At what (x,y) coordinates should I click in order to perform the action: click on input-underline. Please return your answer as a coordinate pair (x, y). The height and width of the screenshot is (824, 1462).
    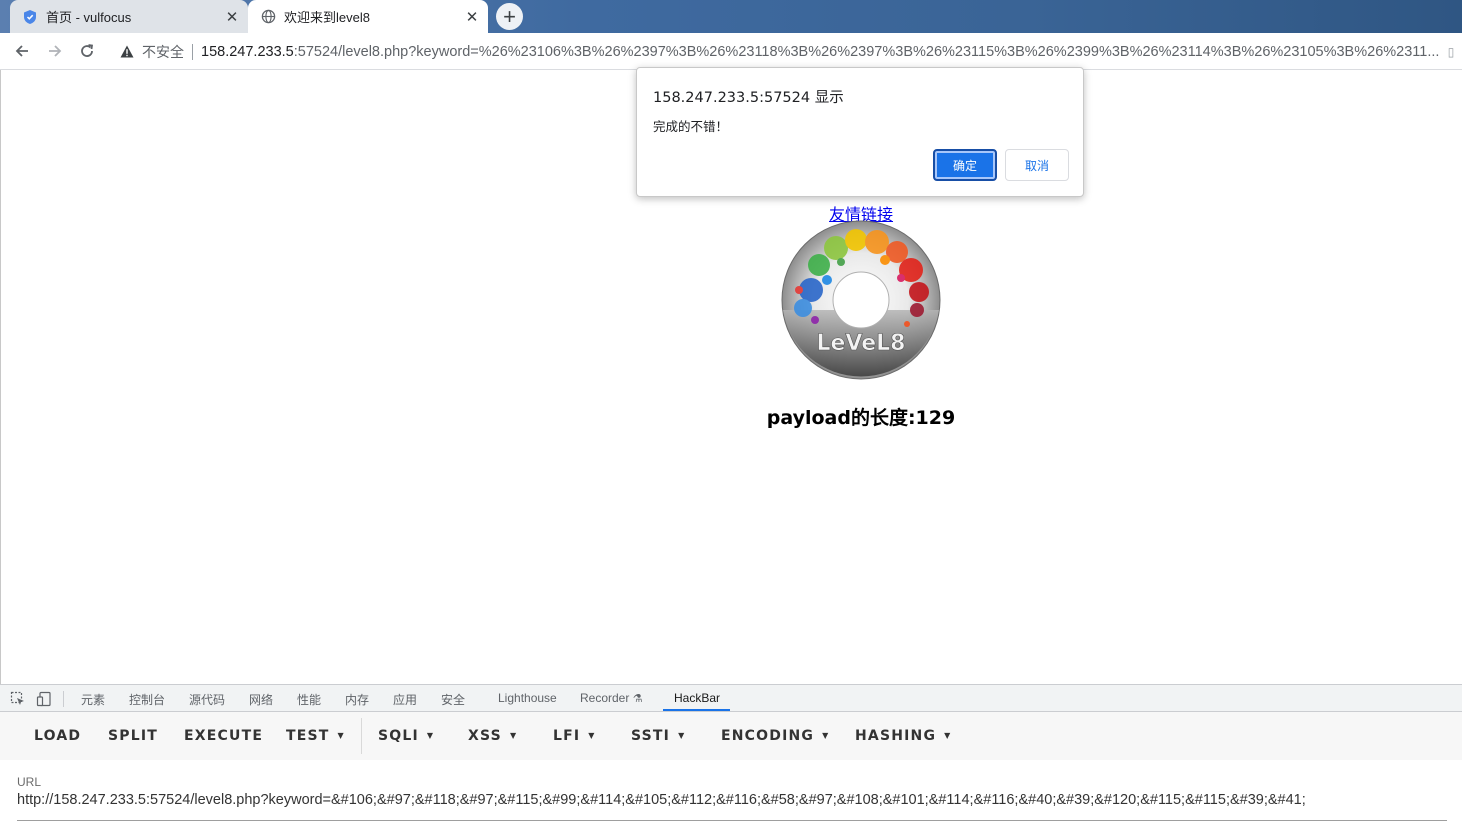
    Looking at the image, I should click on (732, 820).